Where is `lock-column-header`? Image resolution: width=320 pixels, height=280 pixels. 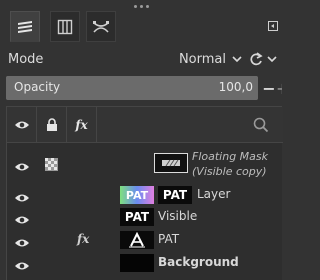
lock-column-header is located at coordinates (52, 124).